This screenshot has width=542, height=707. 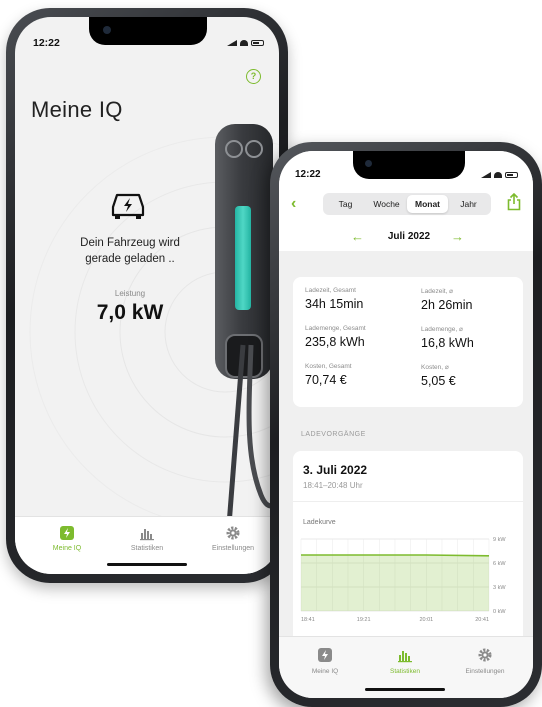 I want to click on charging-area, so click(x=395, y=583).